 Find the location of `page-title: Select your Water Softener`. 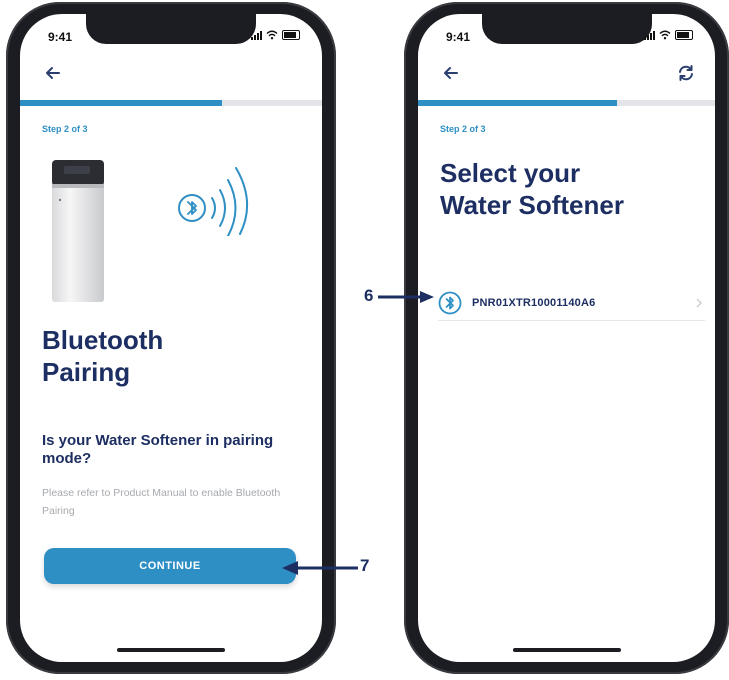

page-title: Select your Water Softener is located at coordinates (570, 189).